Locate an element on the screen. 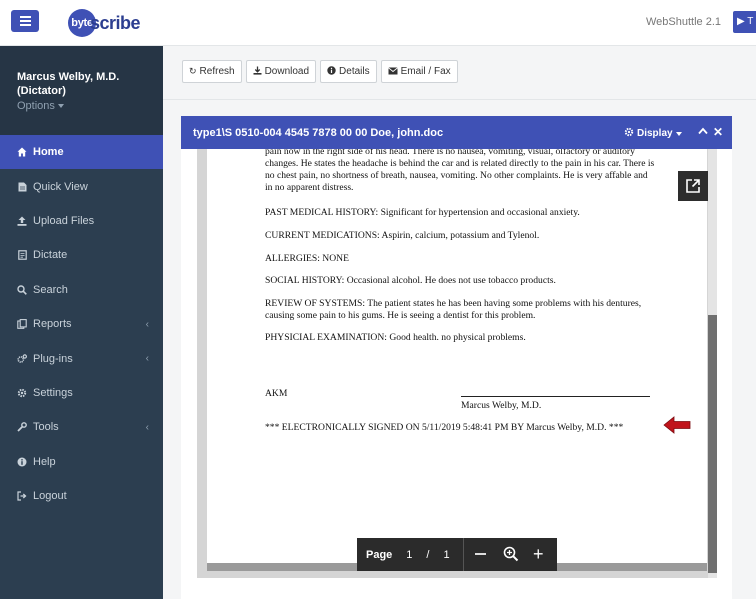  external-link-icon is located at coordinates (693, 186).